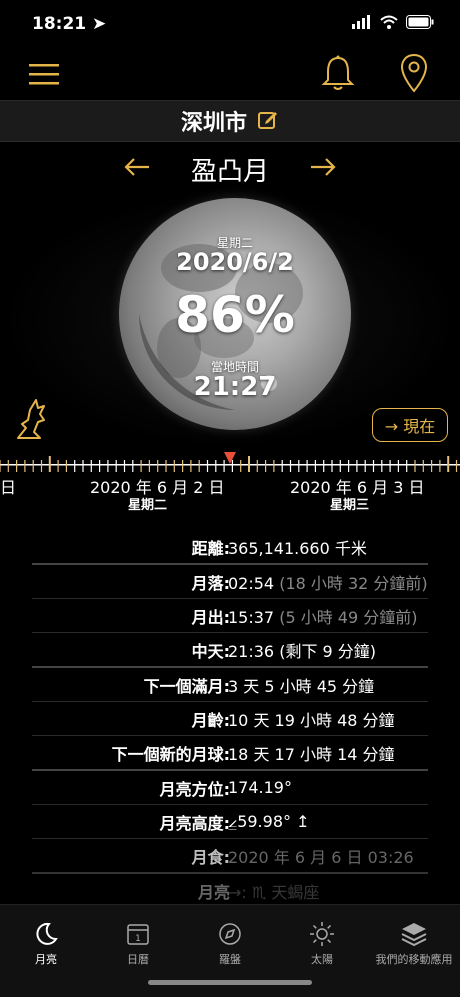  I want to click on info-value-main: 174.19°, so click(260, 787).